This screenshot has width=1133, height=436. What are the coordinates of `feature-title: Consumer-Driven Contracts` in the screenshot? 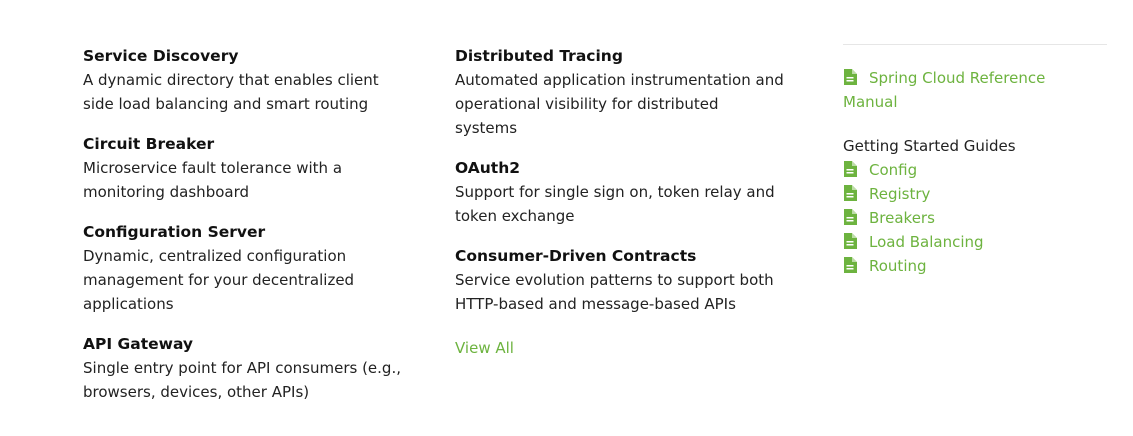 It's located at (576, 256).